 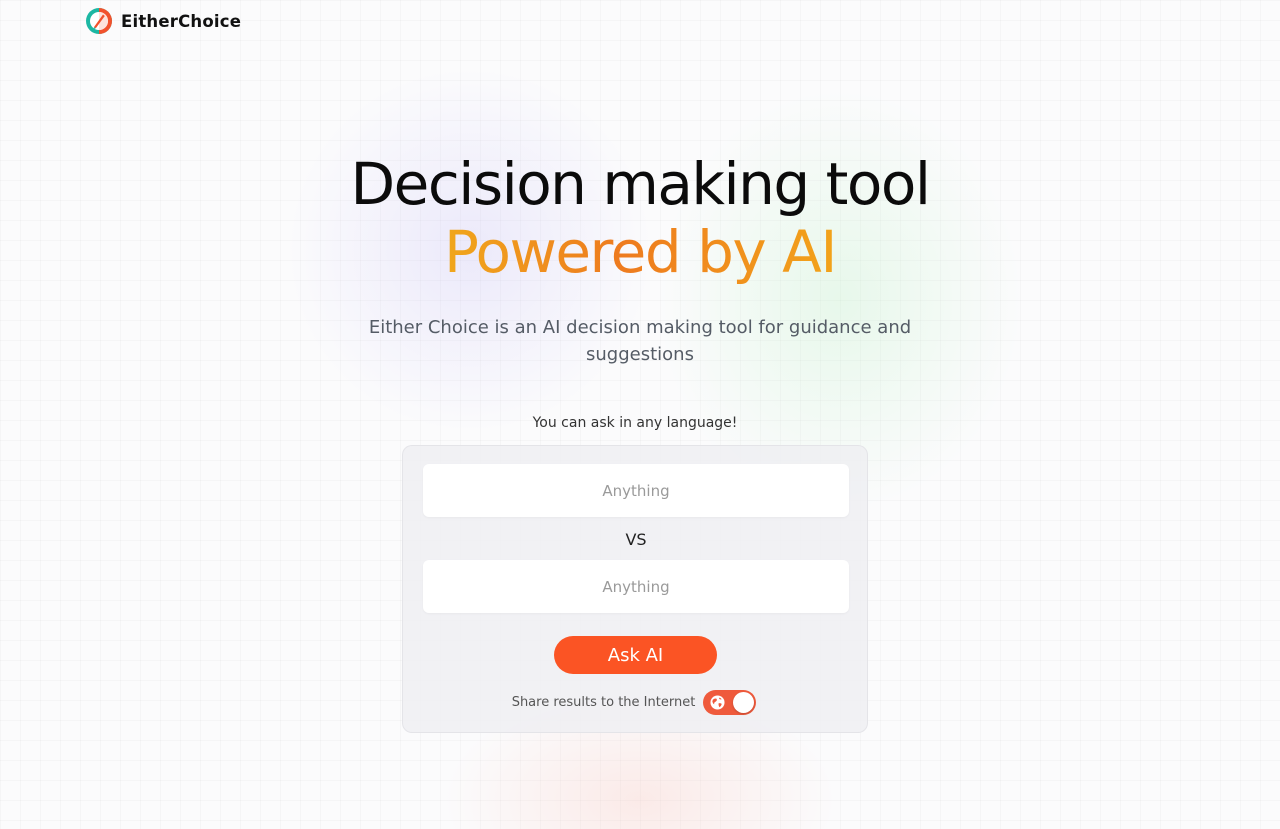 I want to click on toggle-knob, so click(x=744, y=702).